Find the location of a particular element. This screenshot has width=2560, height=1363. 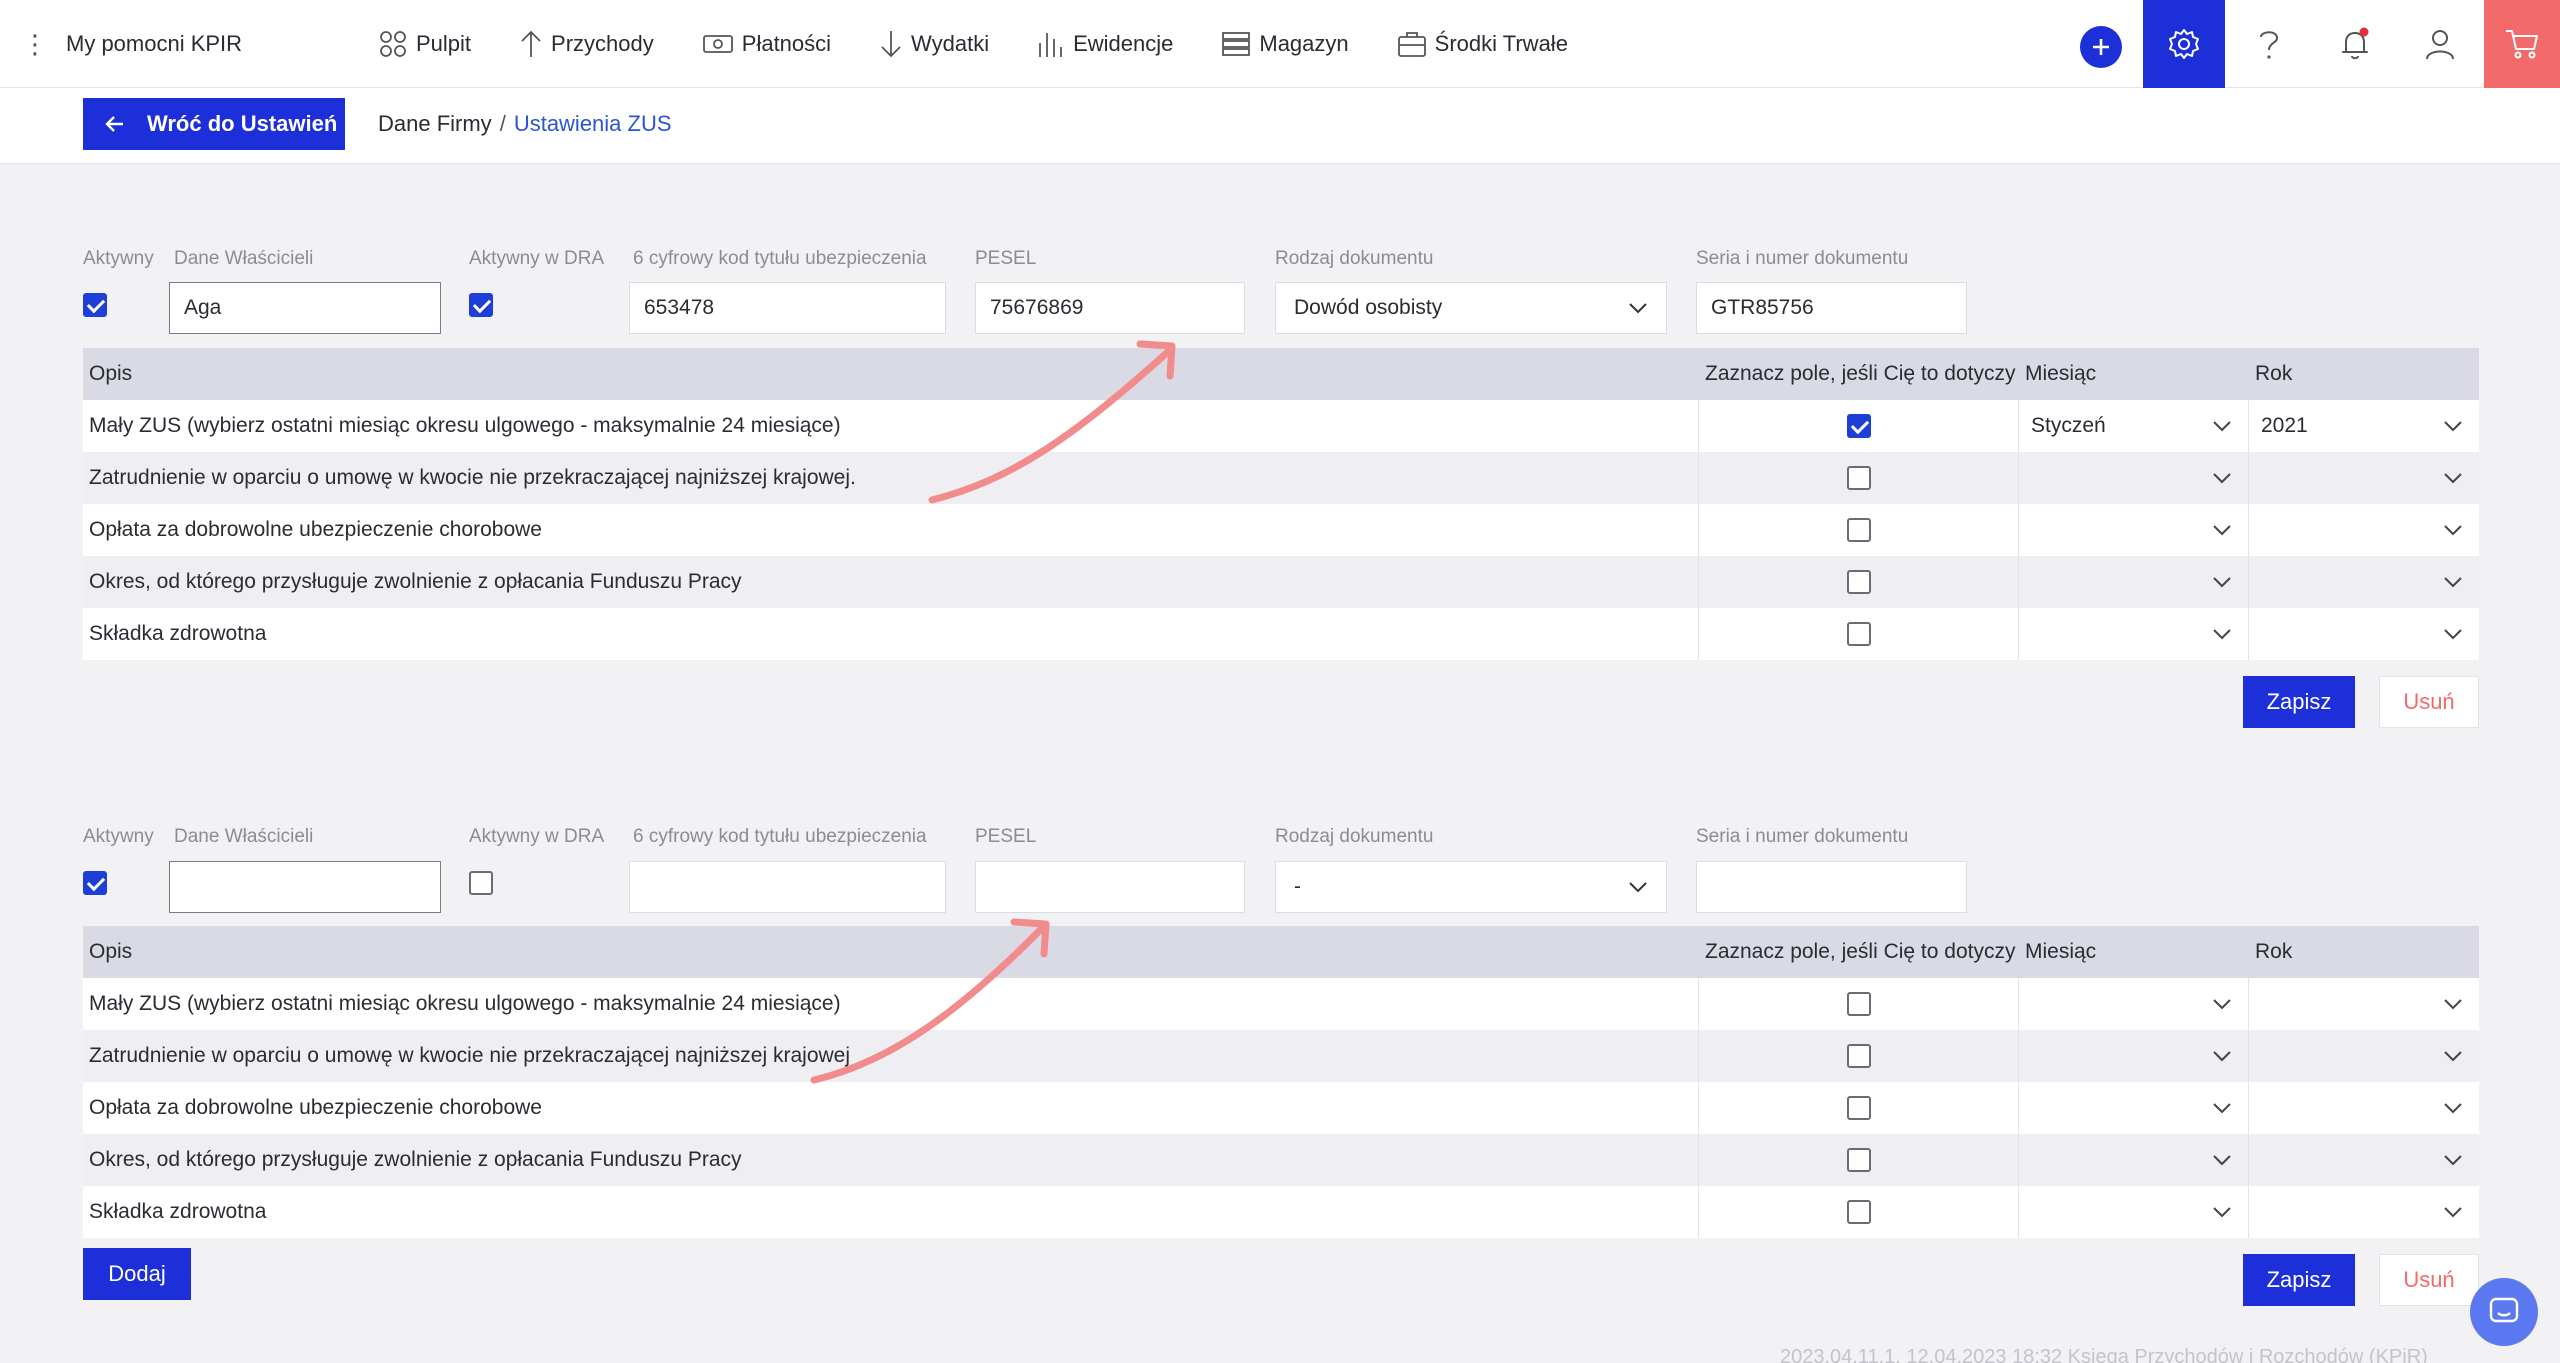

month-select: Styczeń is located at coordinates (2134, 426).